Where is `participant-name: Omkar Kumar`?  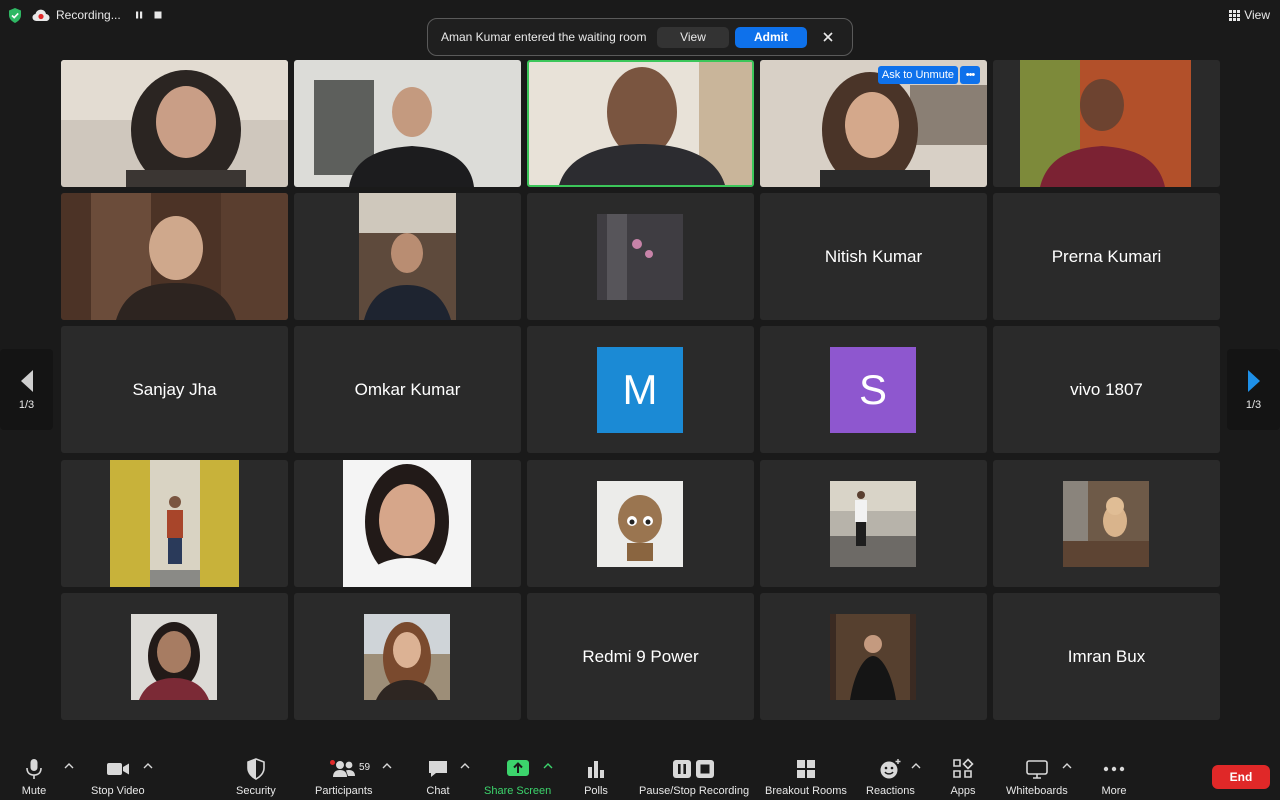 participant-name: Omkar Kumar is located at coordinates (407, 389).